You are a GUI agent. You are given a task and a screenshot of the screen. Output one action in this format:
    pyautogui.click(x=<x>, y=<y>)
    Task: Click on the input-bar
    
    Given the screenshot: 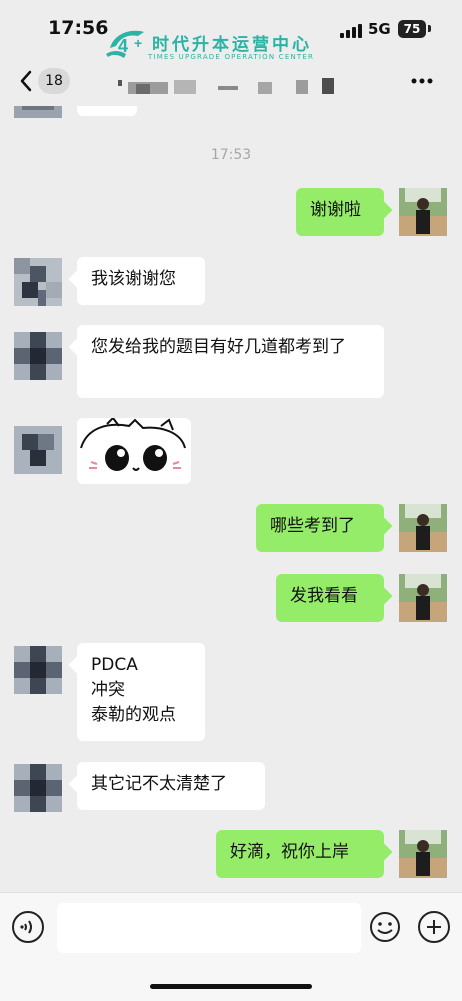 What is the action you would take?
    pyautogui.click(x=231, y=946)
    